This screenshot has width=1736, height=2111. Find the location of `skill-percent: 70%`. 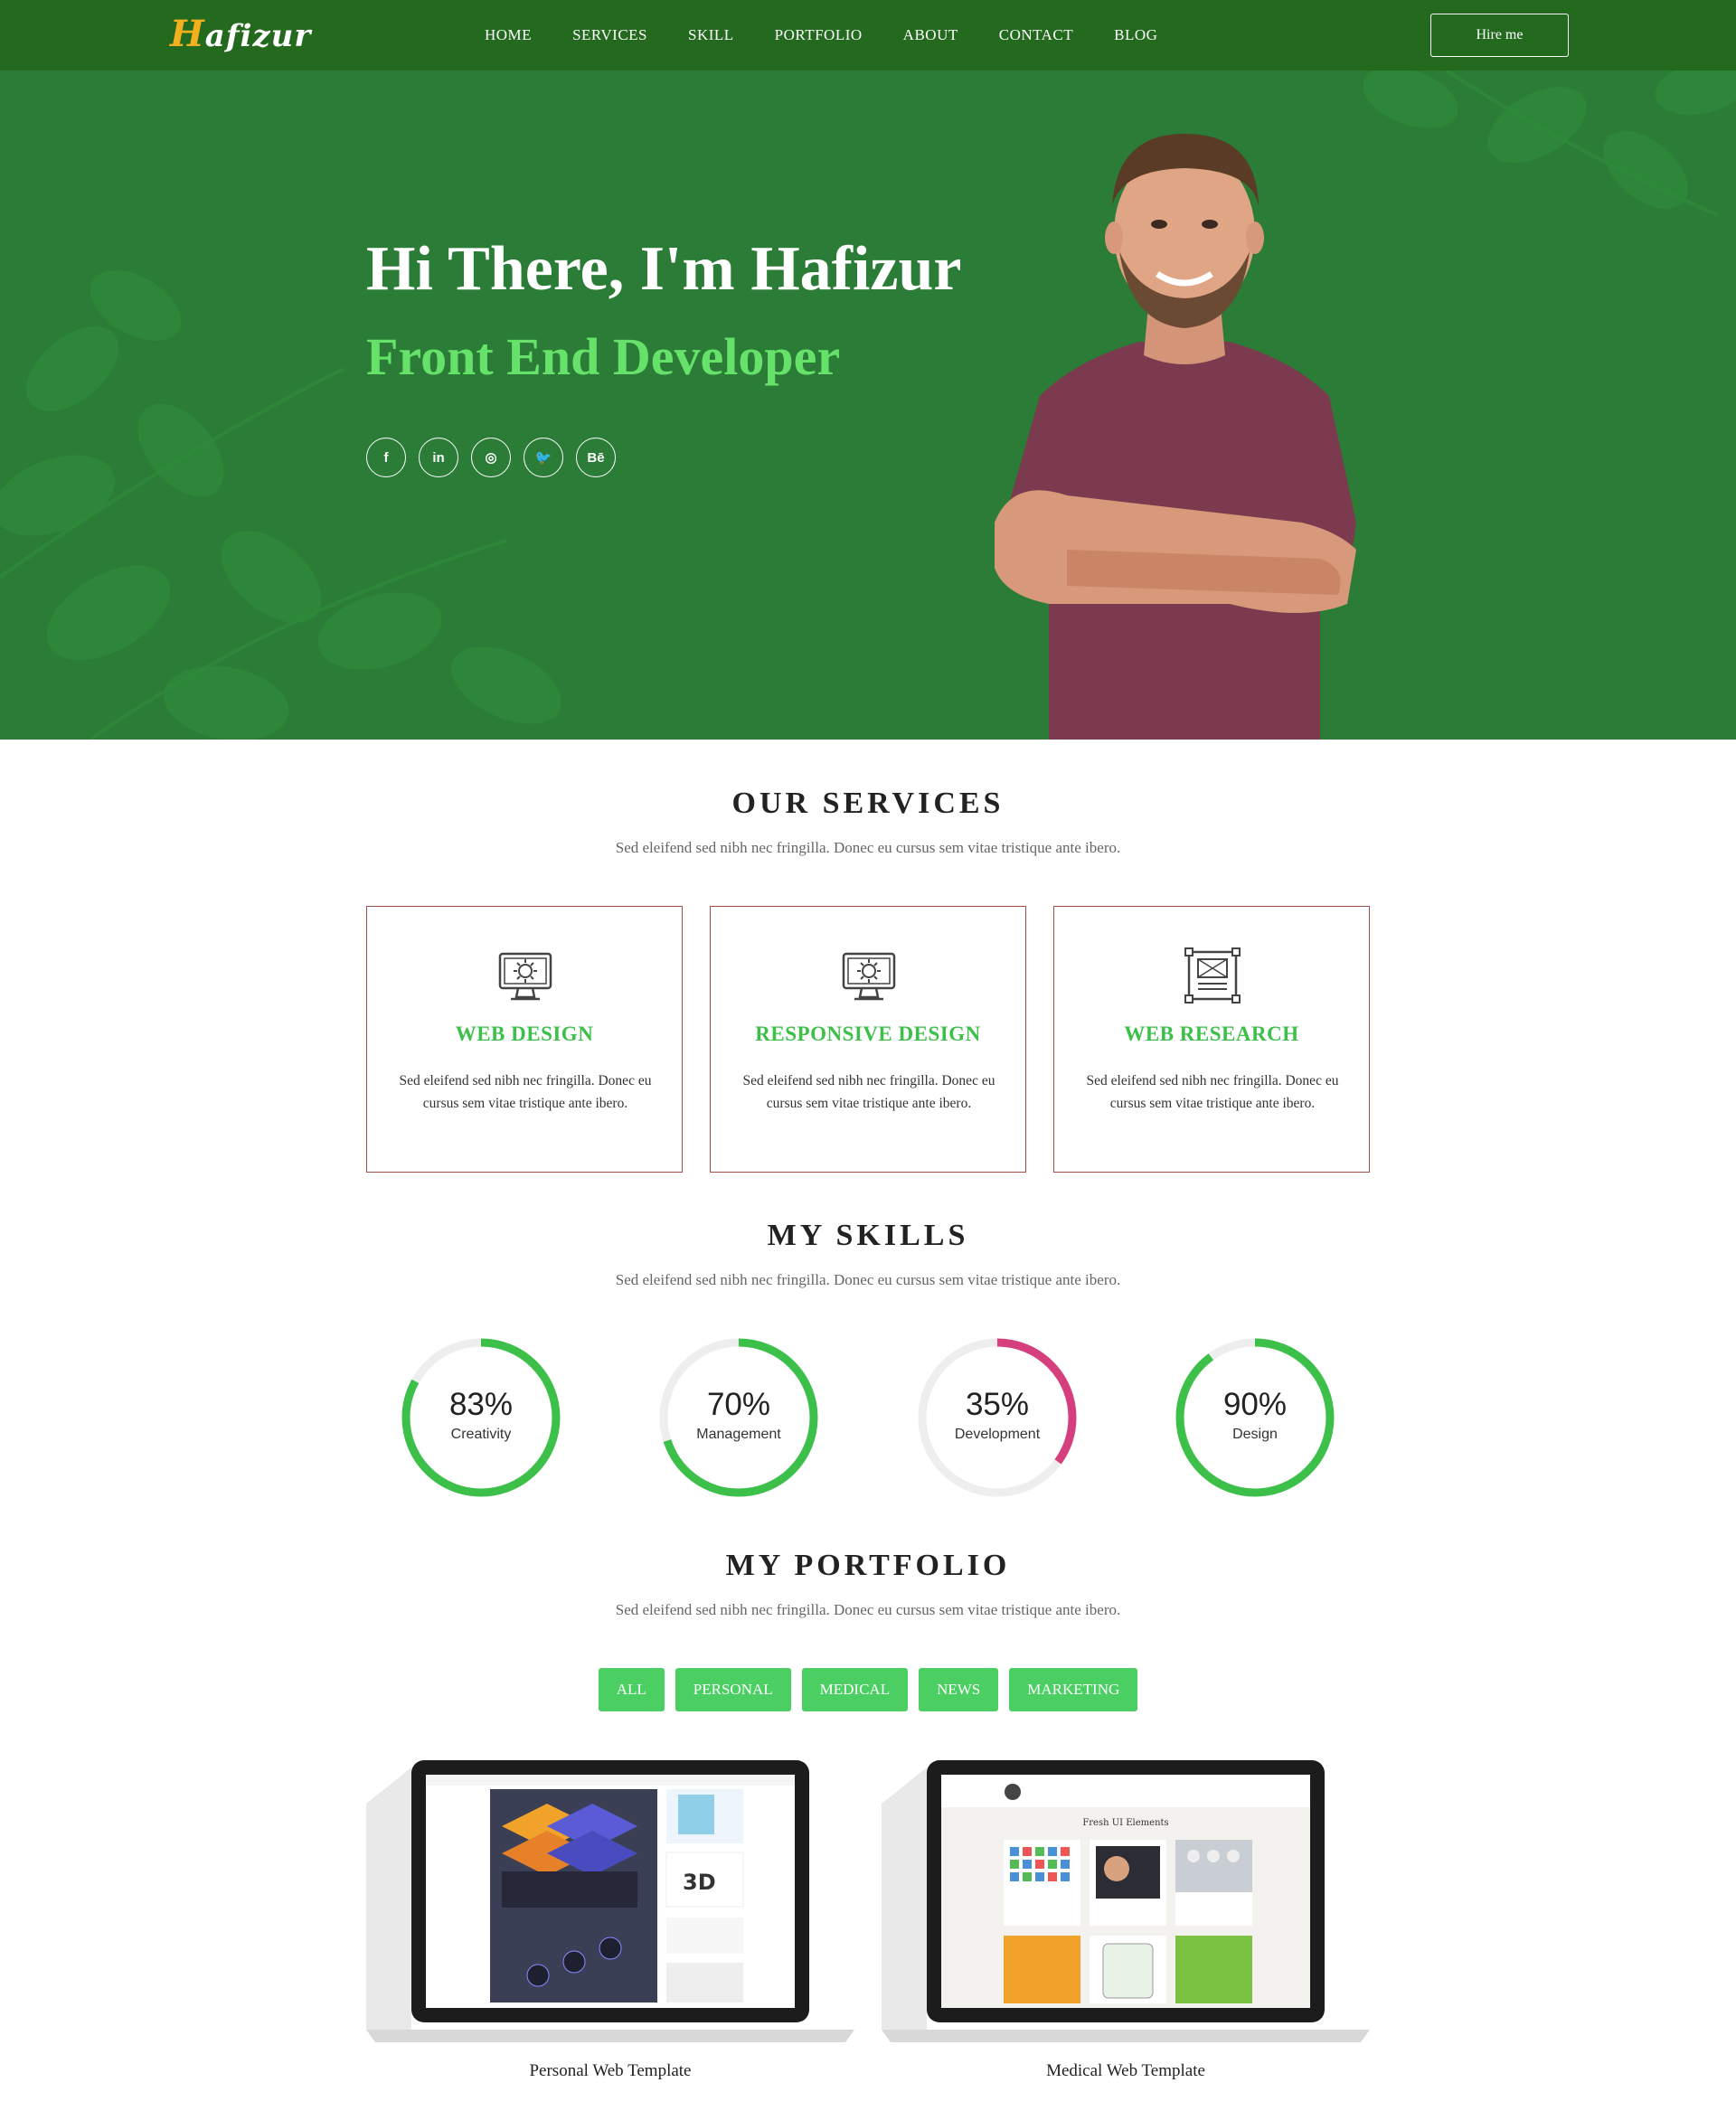

skill-percent: 70% is located at coordinates (739, 1405).